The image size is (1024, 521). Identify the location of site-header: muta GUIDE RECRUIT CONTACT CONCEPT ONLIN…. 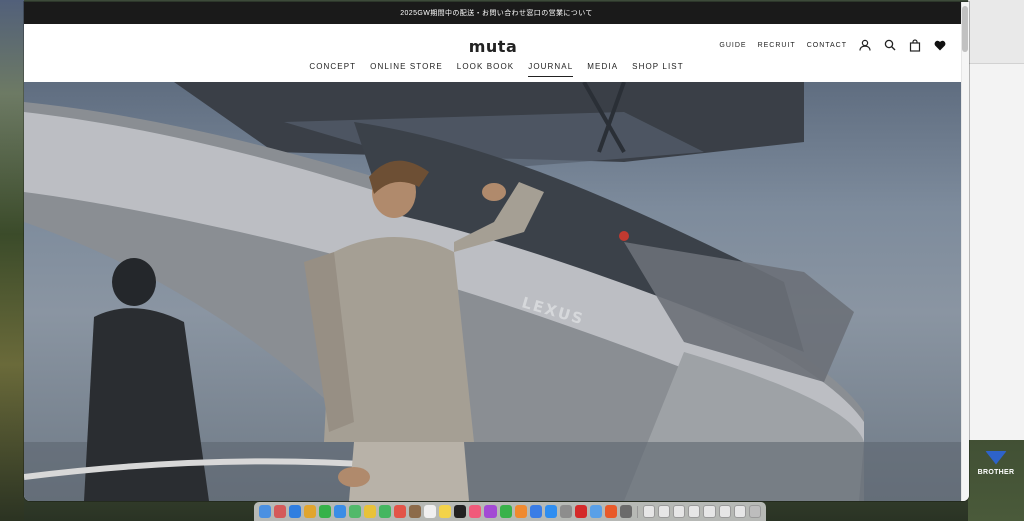
(496, 53).